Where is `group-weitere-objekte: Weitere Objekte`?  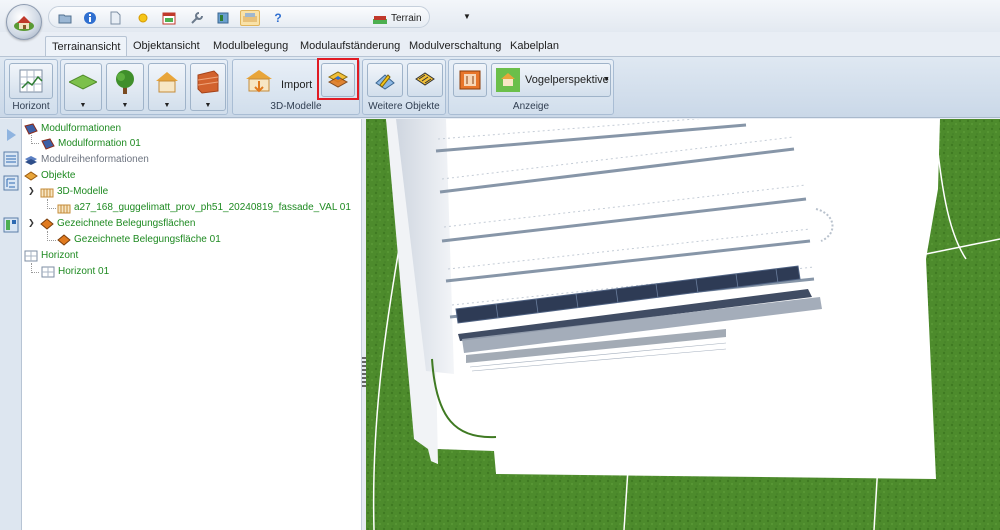
group-weitere-objekte: Weitere Objekte is located at coordinates (404, 87).